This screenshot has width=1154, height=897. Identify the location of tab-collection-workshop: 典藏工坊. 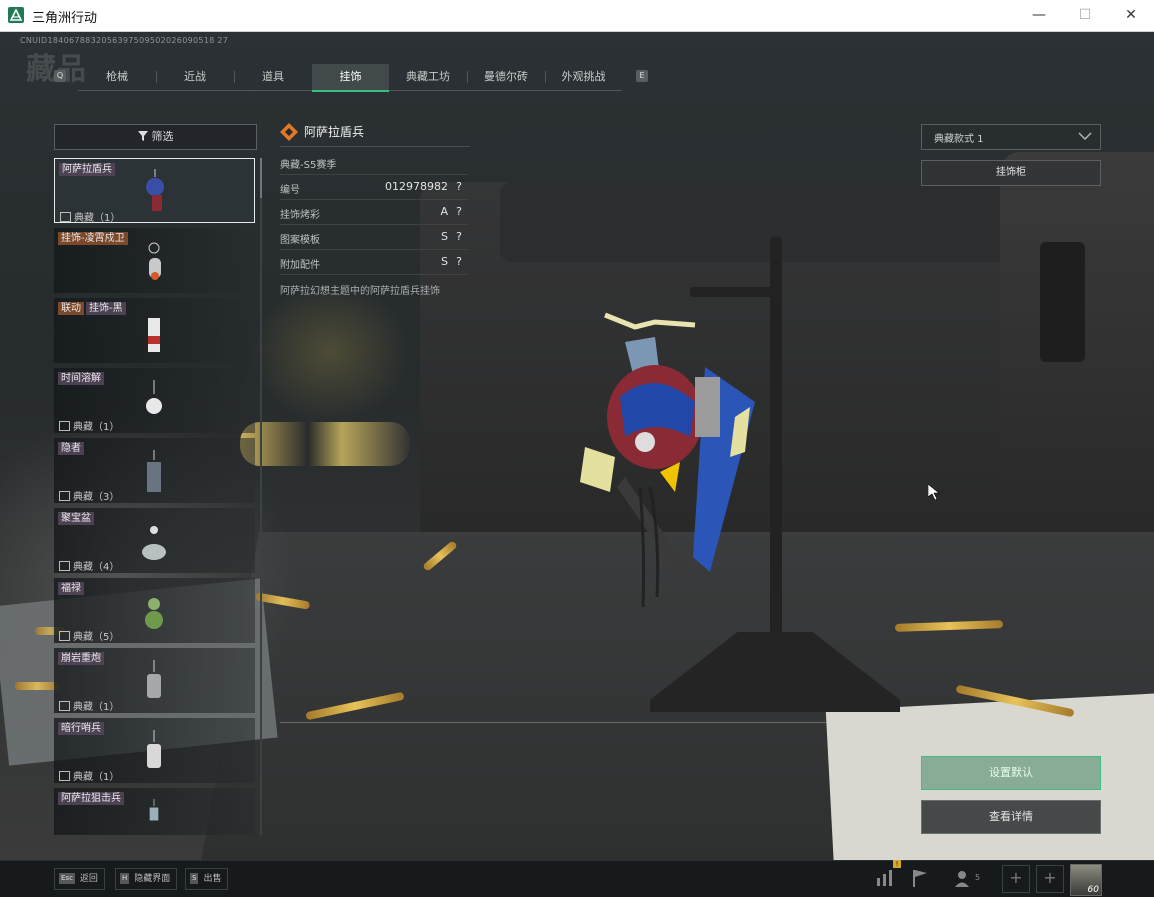
(428, 77).